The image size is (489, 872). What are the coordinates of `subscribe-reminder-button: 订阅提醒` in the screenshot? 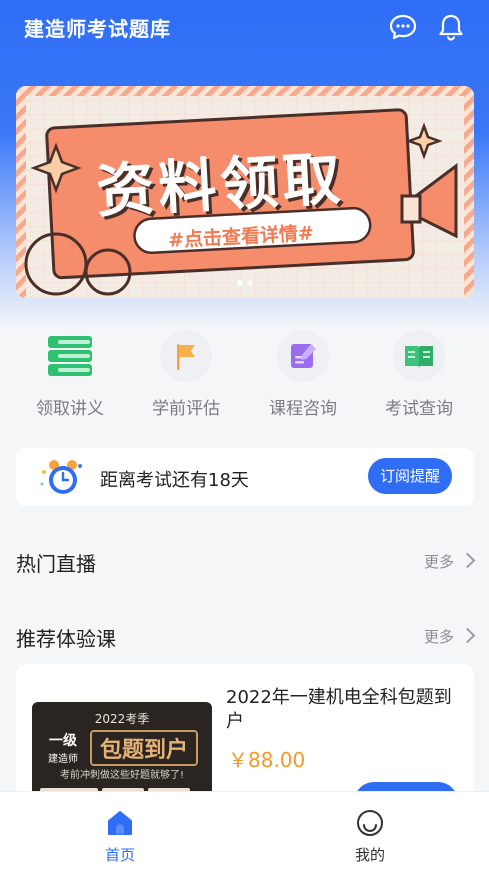 It's located at (410, 476).